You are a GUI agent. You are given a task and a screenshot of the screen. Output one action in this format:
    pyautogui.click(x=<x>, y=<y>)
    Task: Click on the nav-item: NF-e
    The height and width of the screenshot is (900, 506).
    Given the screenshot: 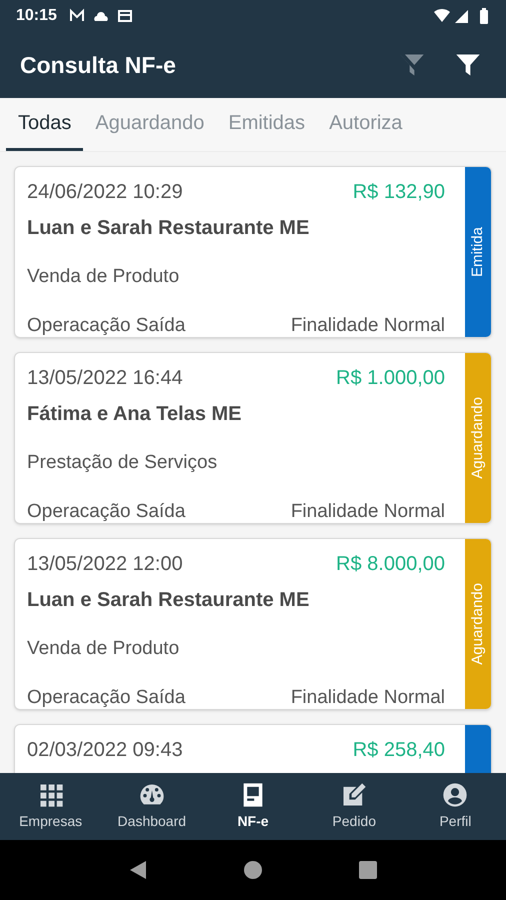 What is the action you would take?
    pyautogui.click(x=253, y=806)
    